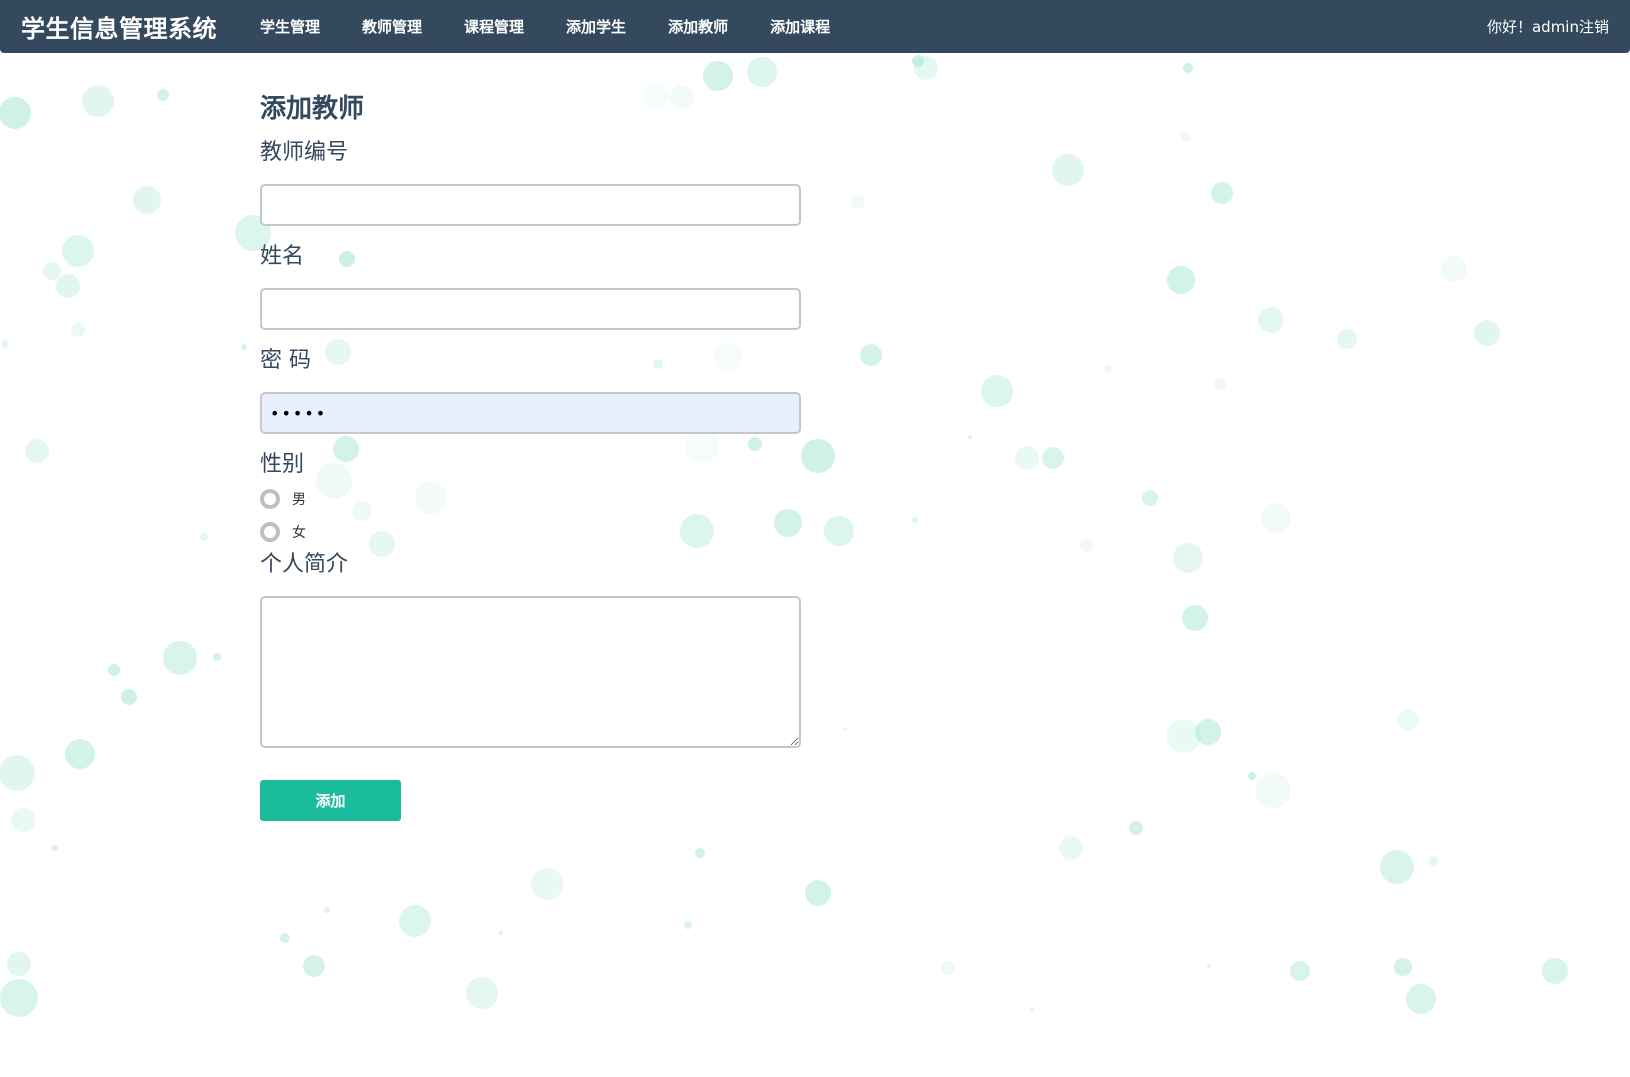  Describe the element at coordinates (392, 26) in the screenshot. I see `nav-item-teacher-management: 教师管理` at that location.